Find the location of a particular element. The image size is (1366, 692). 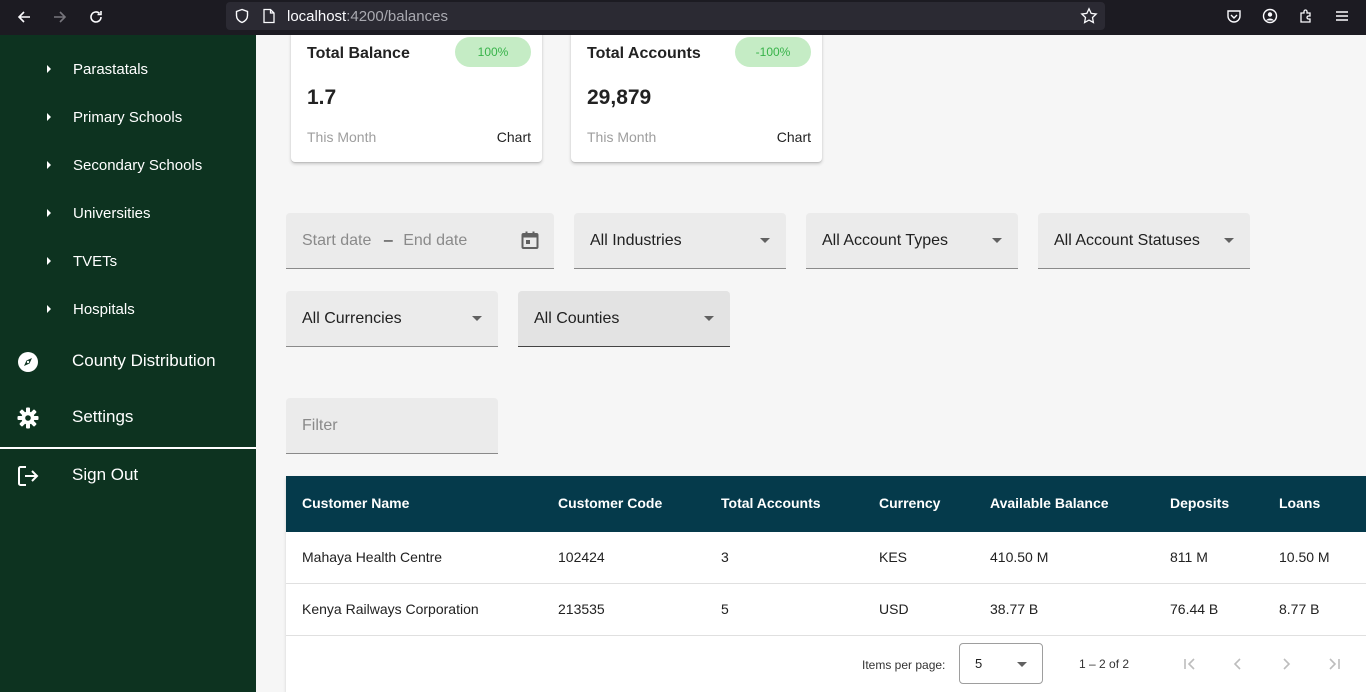

sidebar-item-label: Hospitals is located at coordinates (104, 309).